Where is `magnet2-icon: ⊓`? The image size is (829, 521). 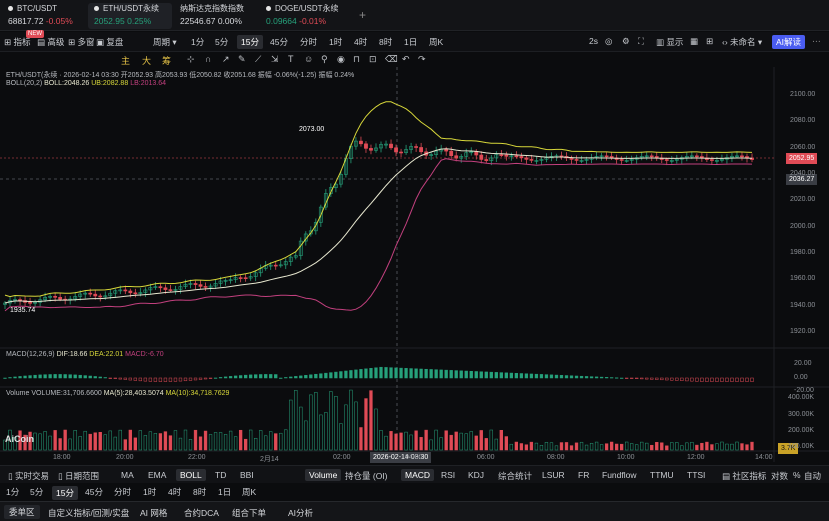
magnet2-icon: ⊓ is located at coordinates (356, 59).